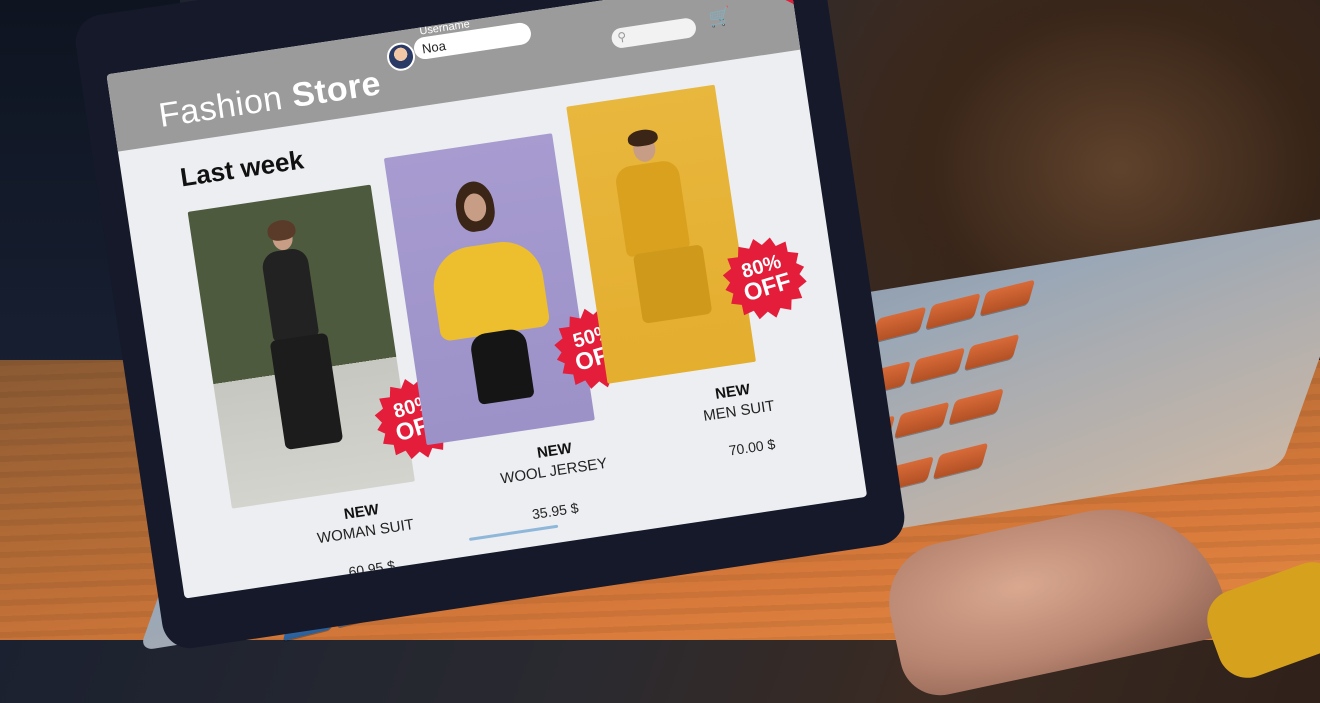 This screenshot has height=703, width=1320. What do you see at coordinates (719, 18) in the screenshot?
I see `cart-icon: 🛒` at bounding box center [719, 18].